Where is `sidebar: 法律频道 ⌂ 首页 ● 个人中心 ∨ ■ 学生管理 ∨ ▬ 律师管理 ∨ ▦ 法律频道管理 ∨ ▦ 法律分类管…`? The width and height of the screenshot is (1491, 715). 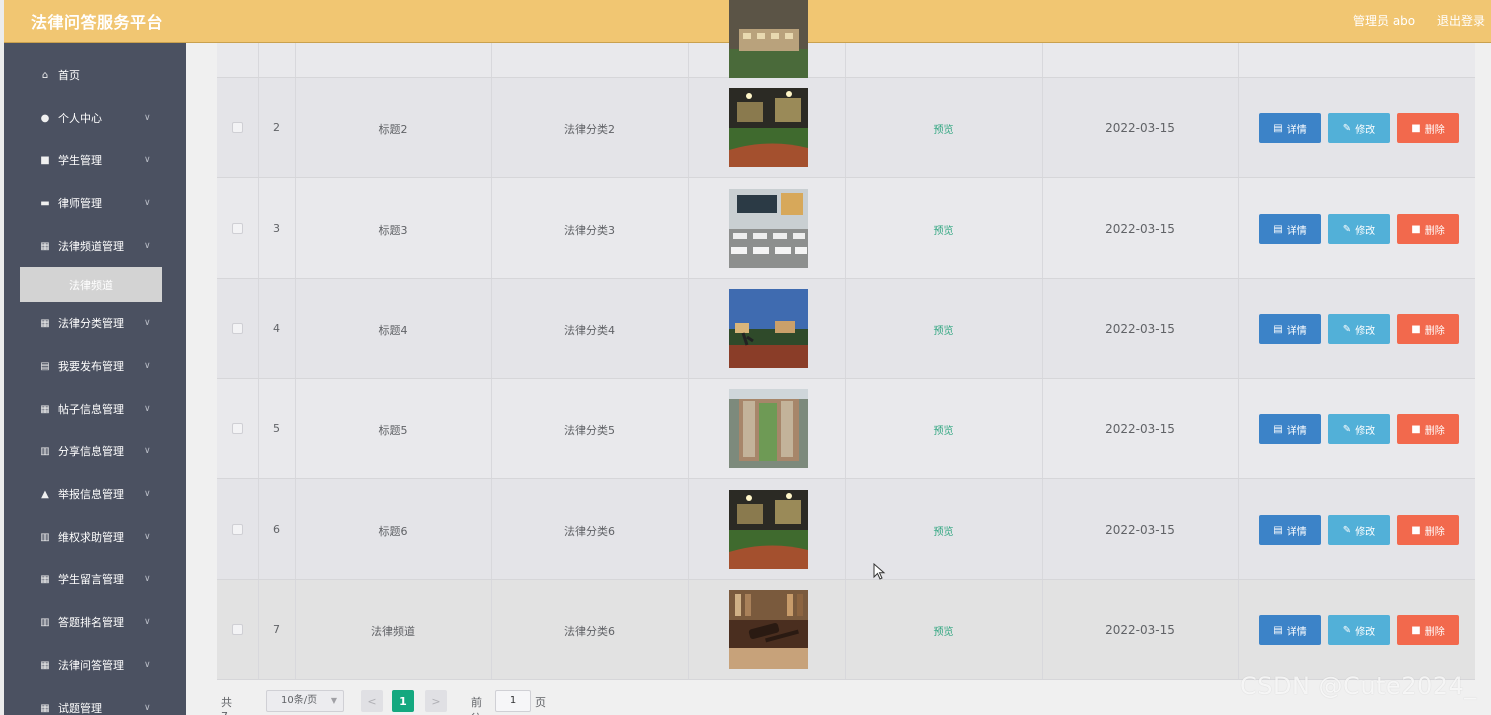 sidebar: 法律频道 ⌂ 首页 ● 个人中心 ∨ ■ 学生管理 ∨ ▬ 律师管理 ∨ ▦ 法律频道管理 ∨ ▦ 法律分类管… is located at coordinates (95, 379).